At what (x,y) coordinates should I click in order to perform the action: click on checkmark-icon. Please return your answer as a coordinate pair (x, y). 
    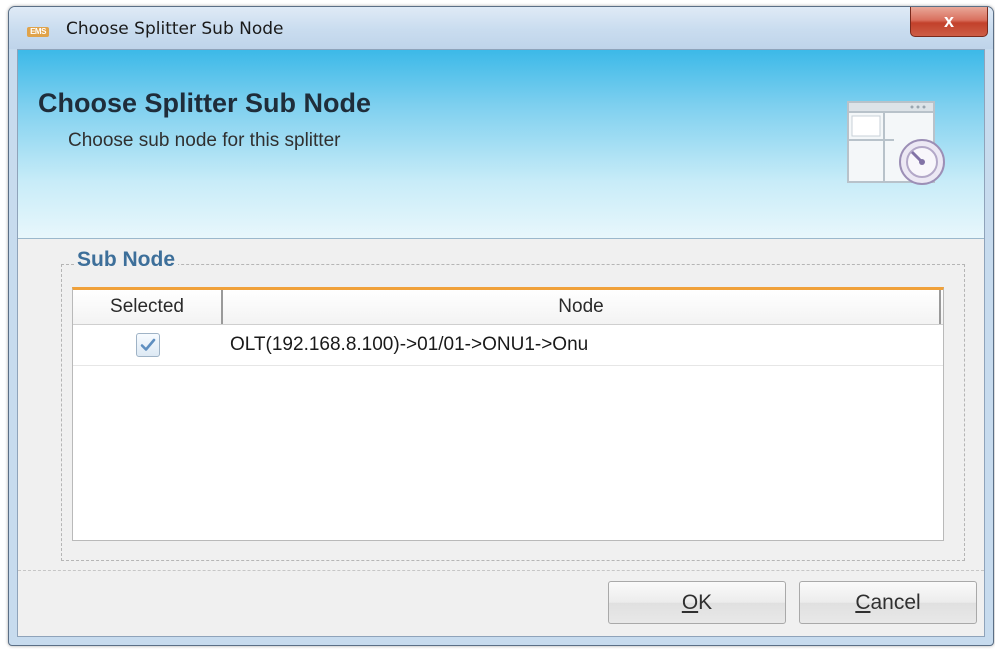
    Looking at the image, I should click on (148, 344).